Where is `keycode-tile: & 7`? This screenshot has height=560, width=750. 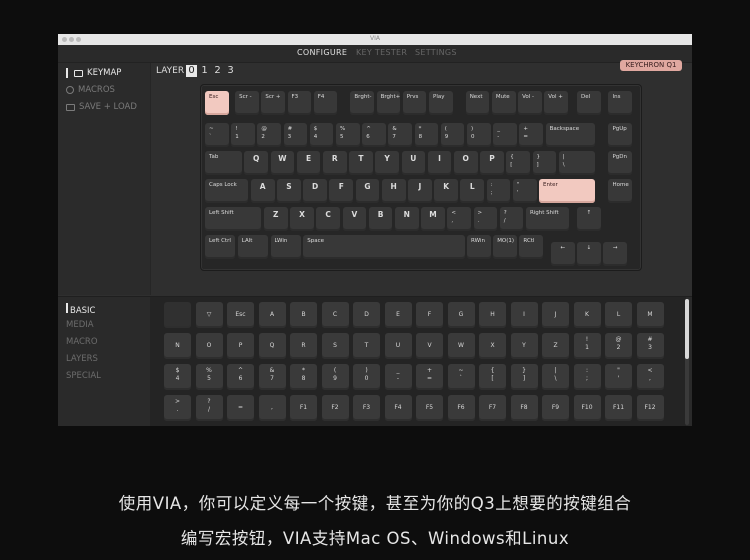 keycode-tile: & 7 is located at coordinates (272, 377).